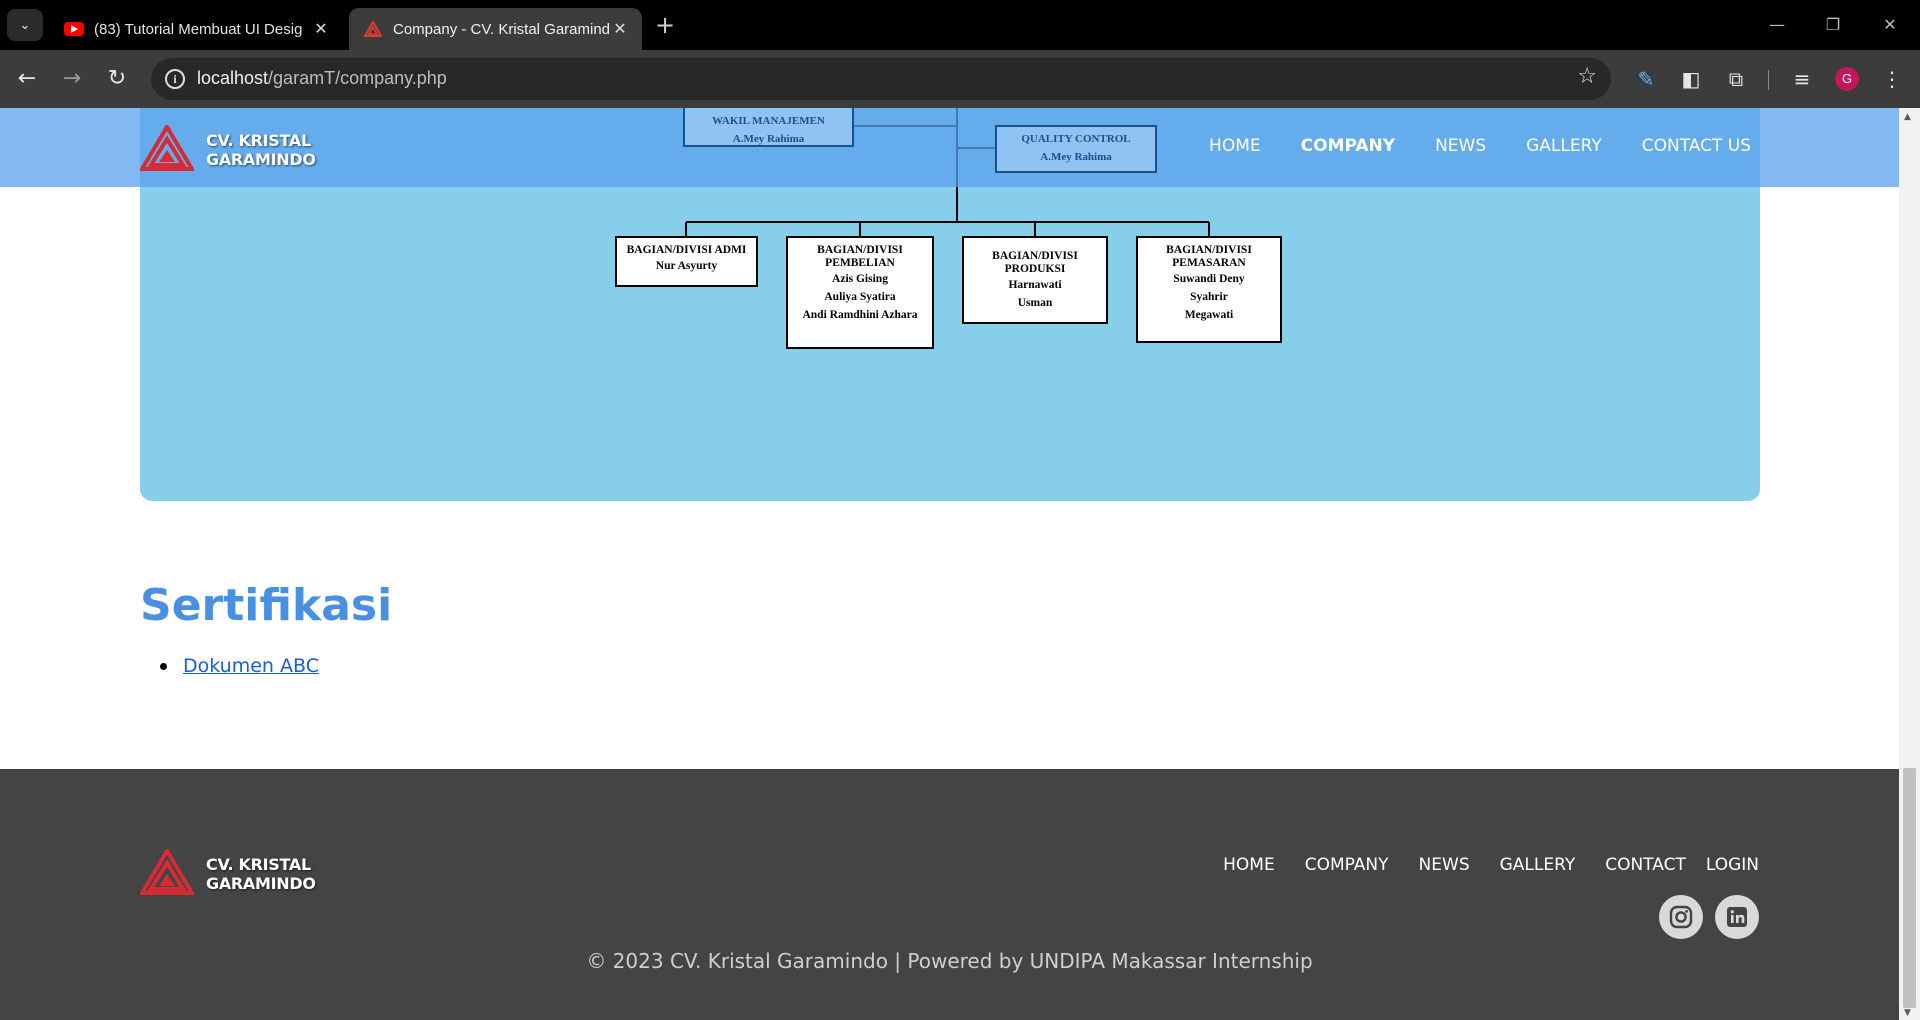  What do you see at coordinates (1909, 888) in the screenshot?
I see `scrollbar-thumb` at bounding box center [1909, 888].